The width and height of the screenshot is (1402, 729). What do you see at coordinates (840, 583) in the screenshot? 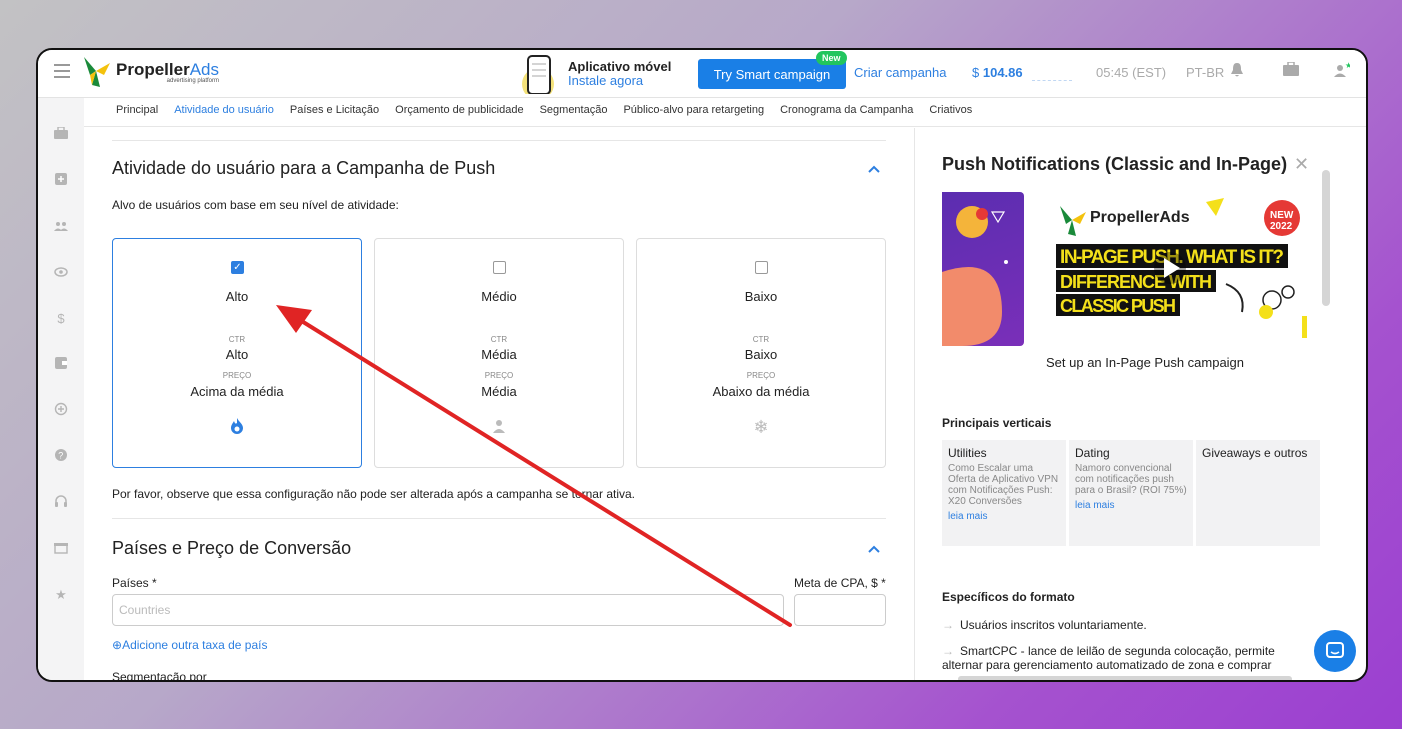
I see `cpa-label: Meta de CPA, $ *` at bounding box center [840, 583].